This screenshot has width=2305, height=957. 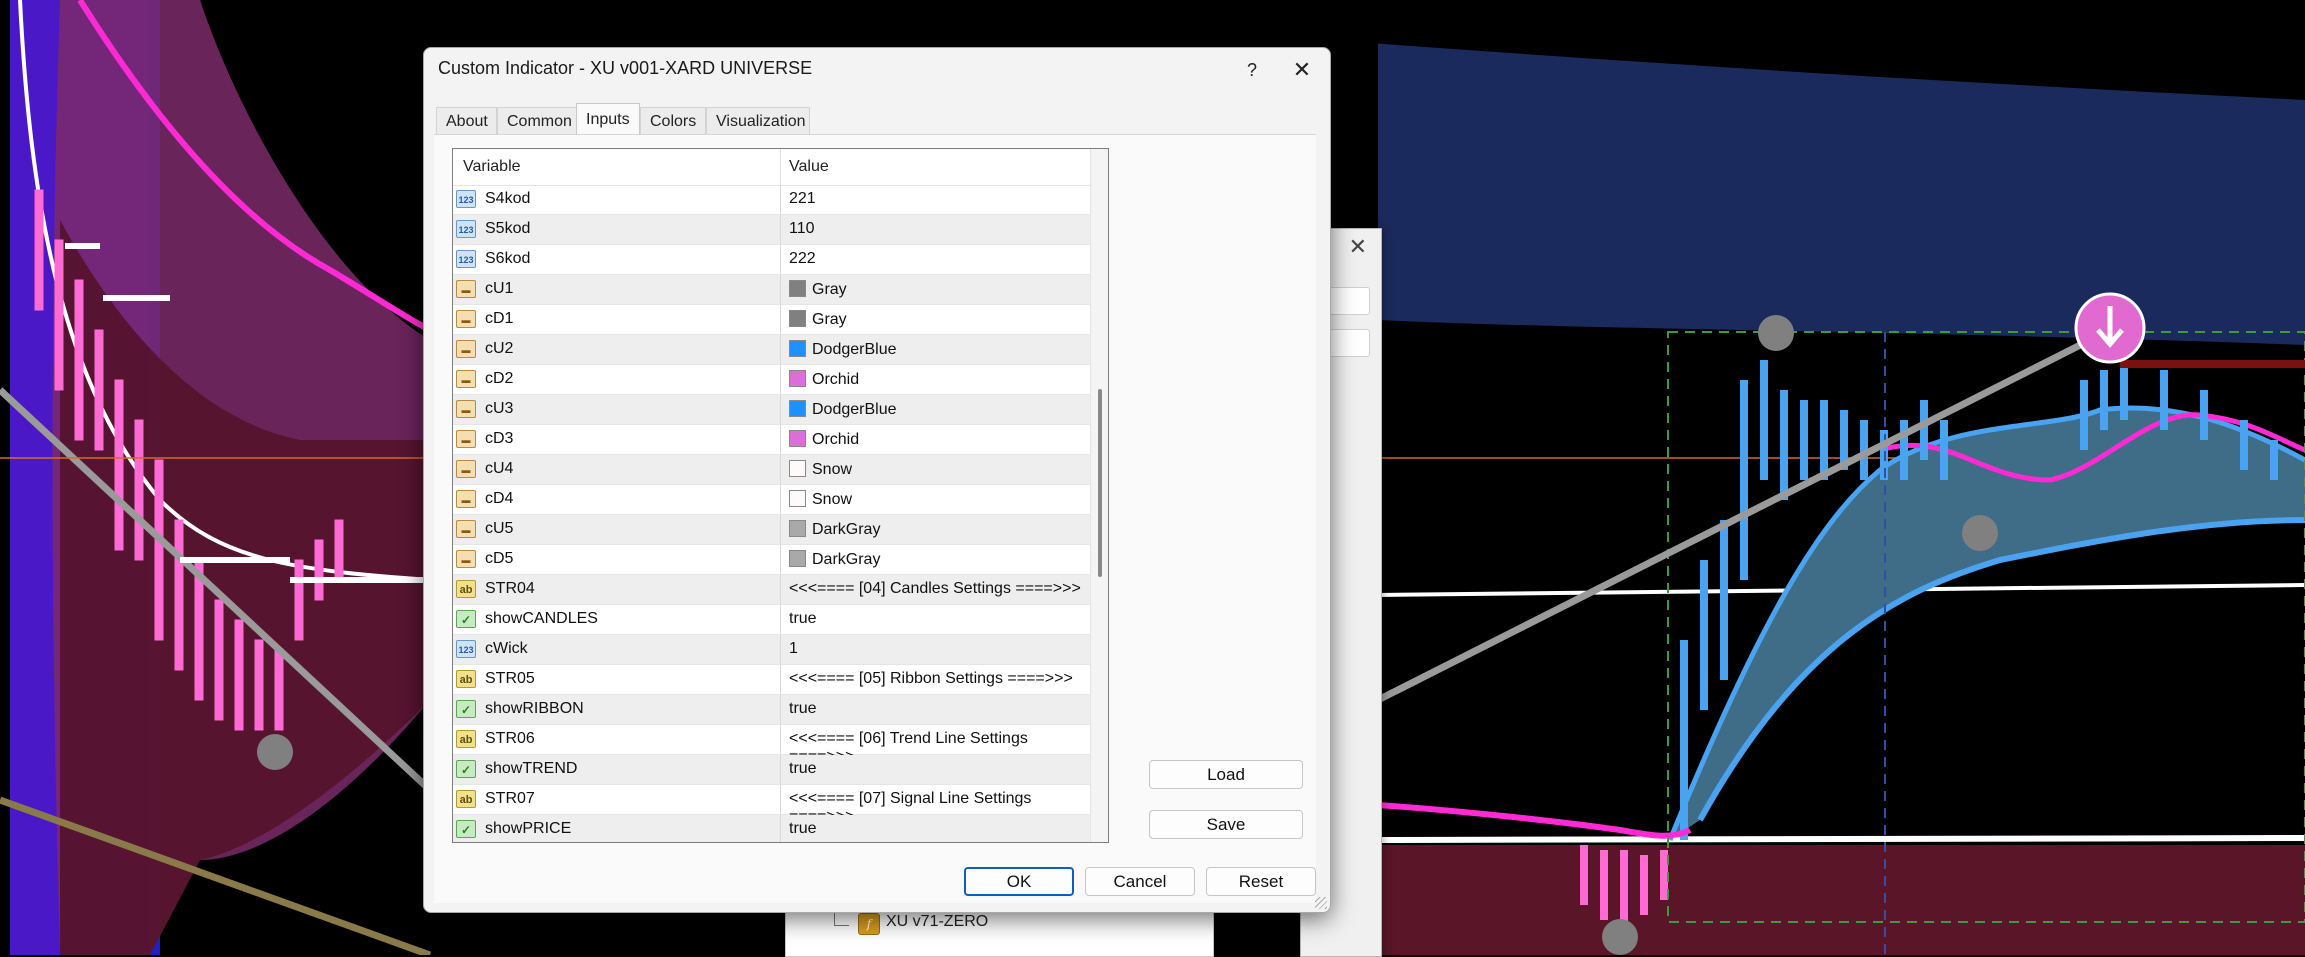 What do you see at coordinates (771, 200) in the screenshot?
I see `input-row: 123 S4kod 221` at bounding box center [771, 200].